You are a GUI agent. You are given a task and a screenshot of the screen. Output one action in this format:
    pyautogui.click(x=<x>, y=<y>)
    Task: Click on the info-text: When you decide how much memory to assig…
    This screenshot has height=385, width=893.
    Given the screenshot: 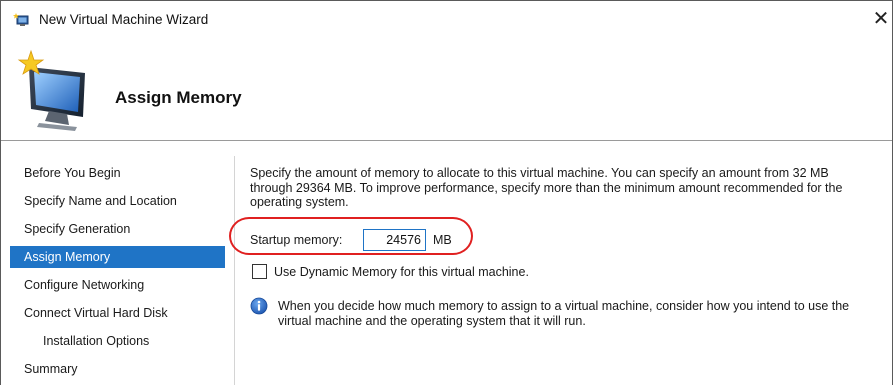 What is the action you would take?
    pyautogui.click(x=564, y=313)
    